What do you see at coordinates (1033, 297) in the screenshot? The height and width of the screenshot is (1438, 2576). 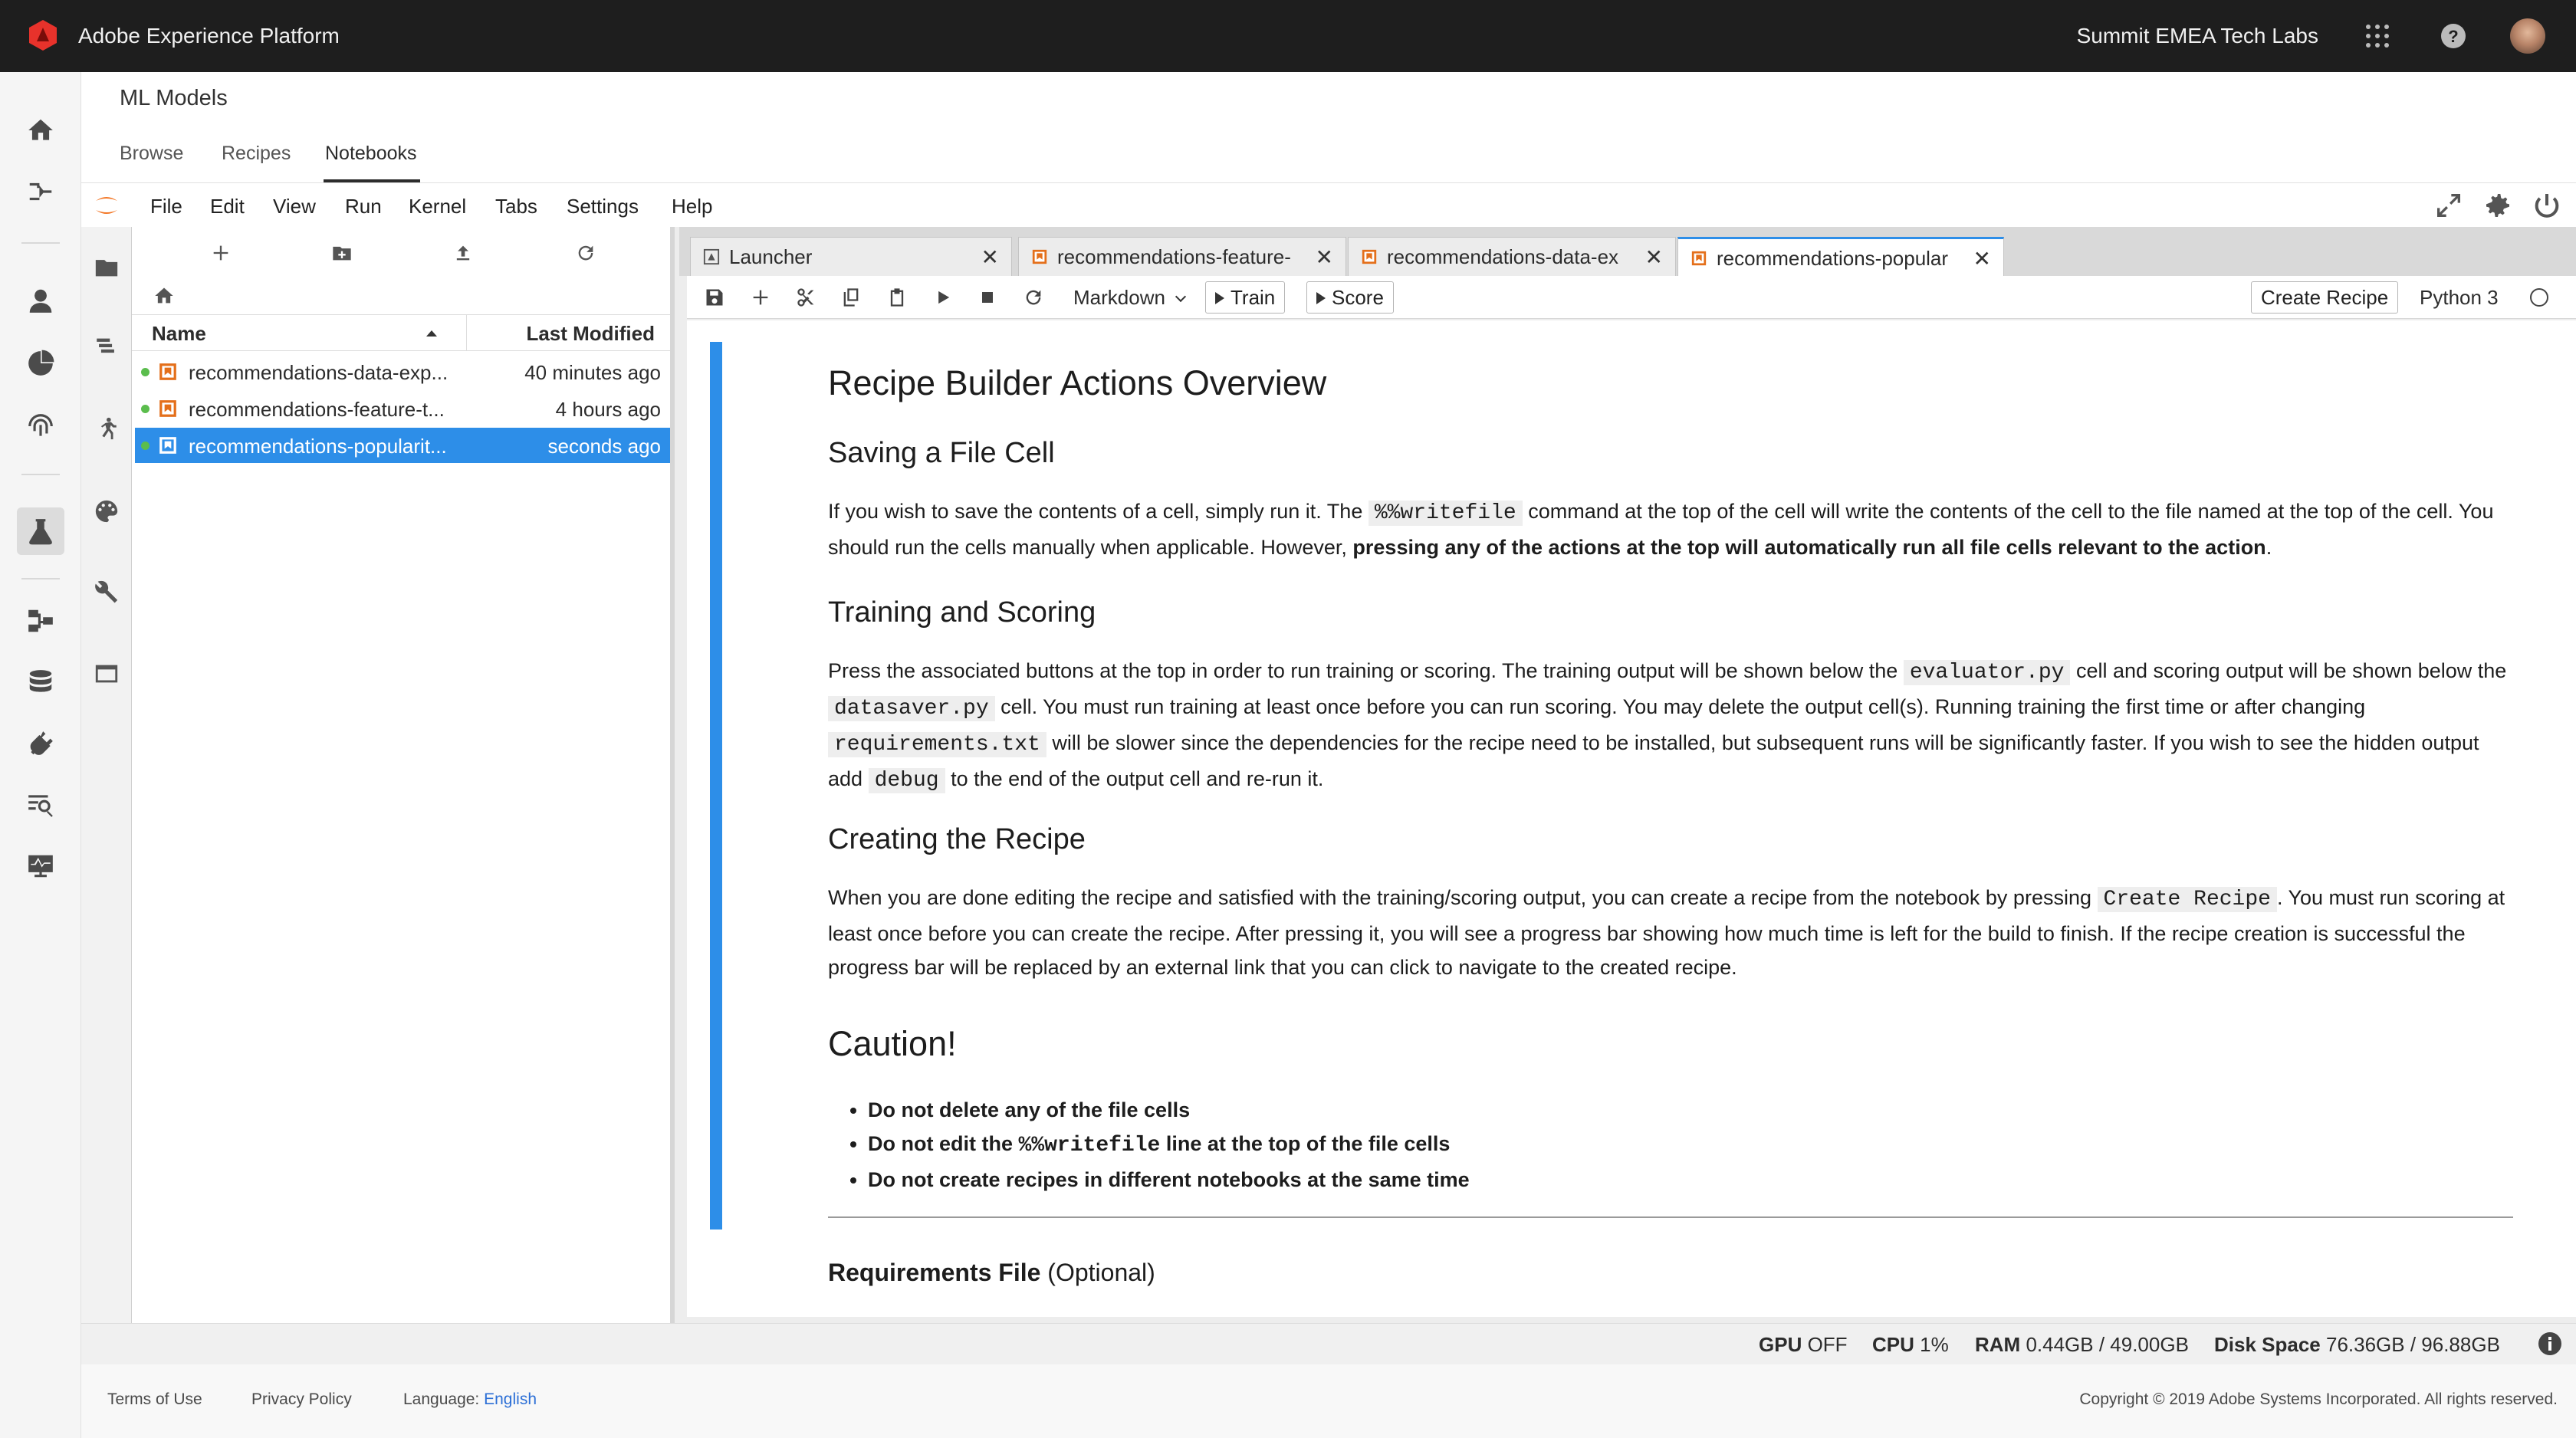 I see `restart-kernel-icon` at bounding box center [1033, 297].